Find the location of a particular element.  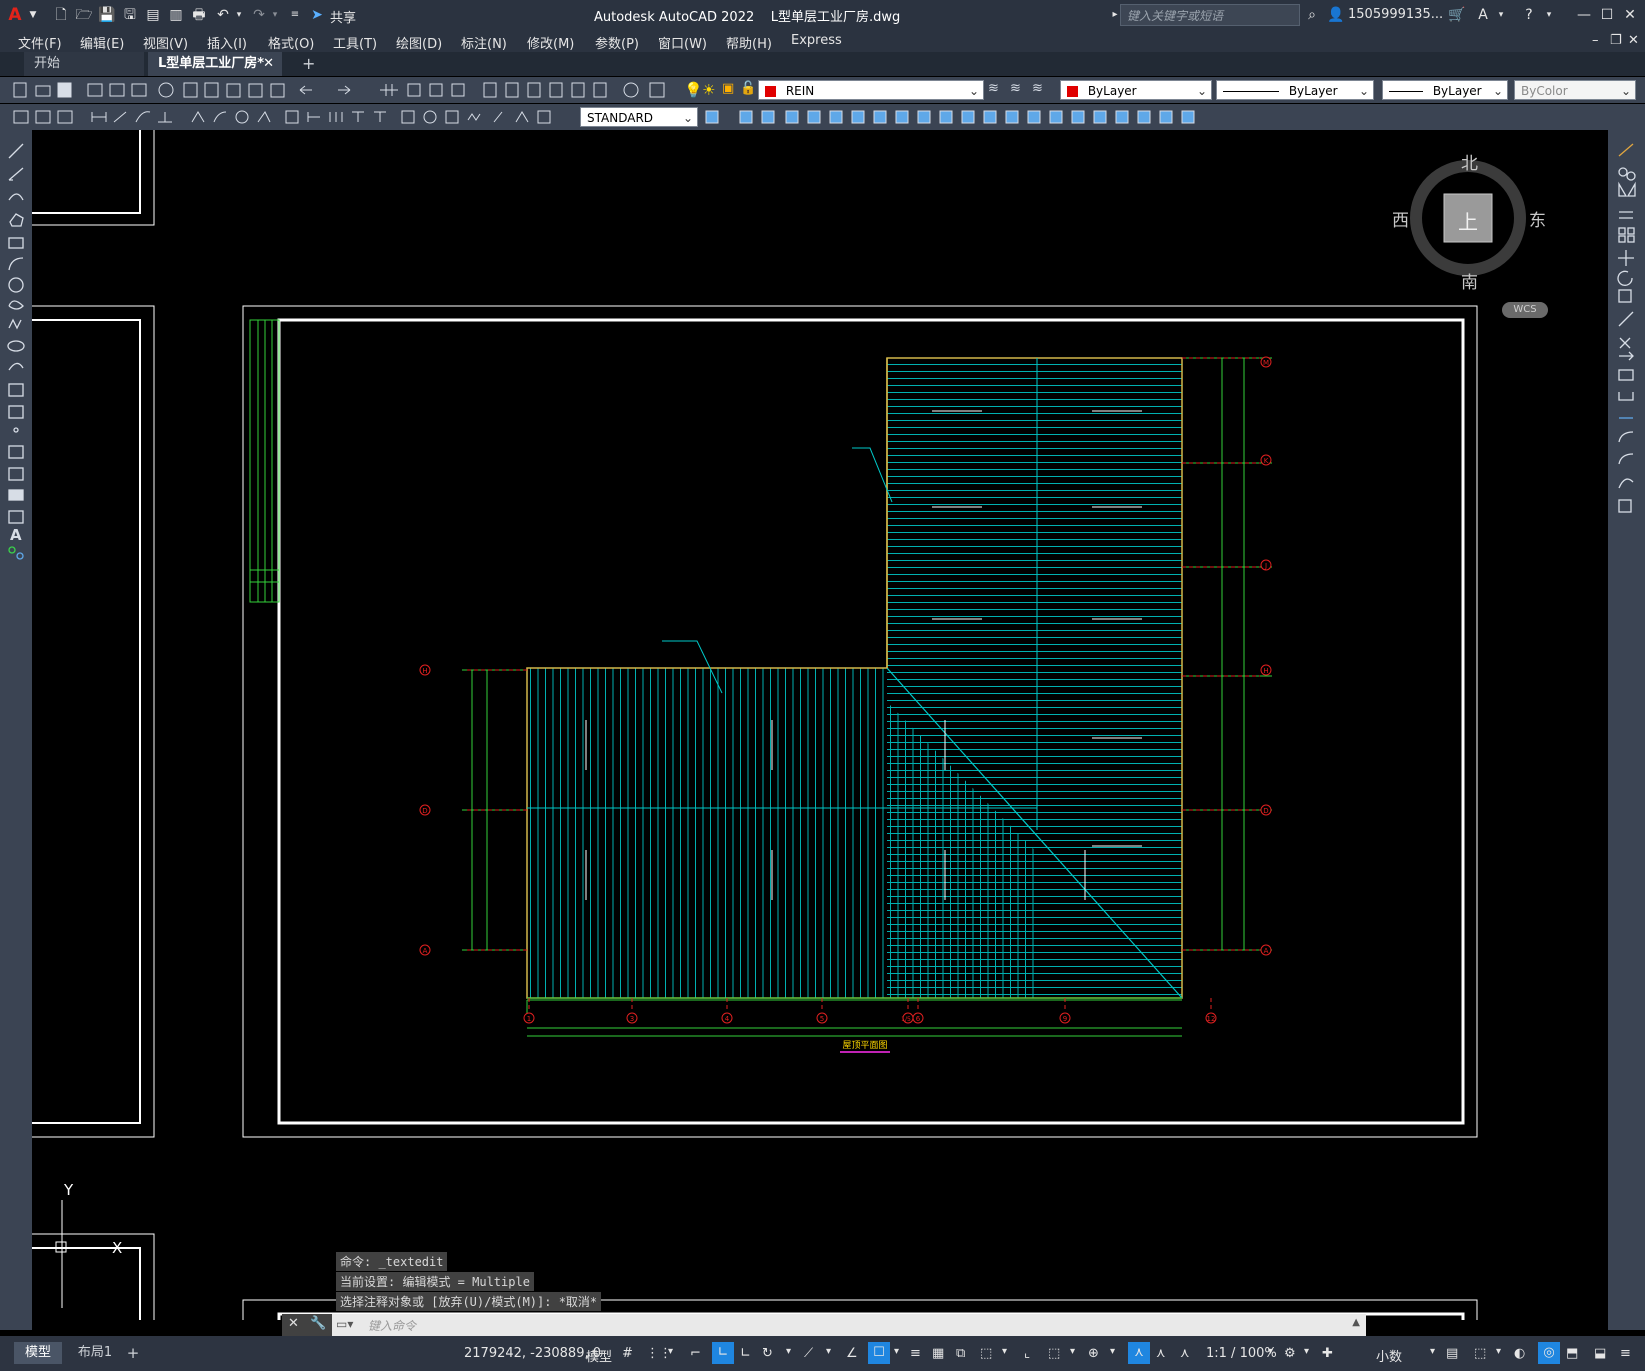

new-tab-button: + is located at coordinates (304, 64).